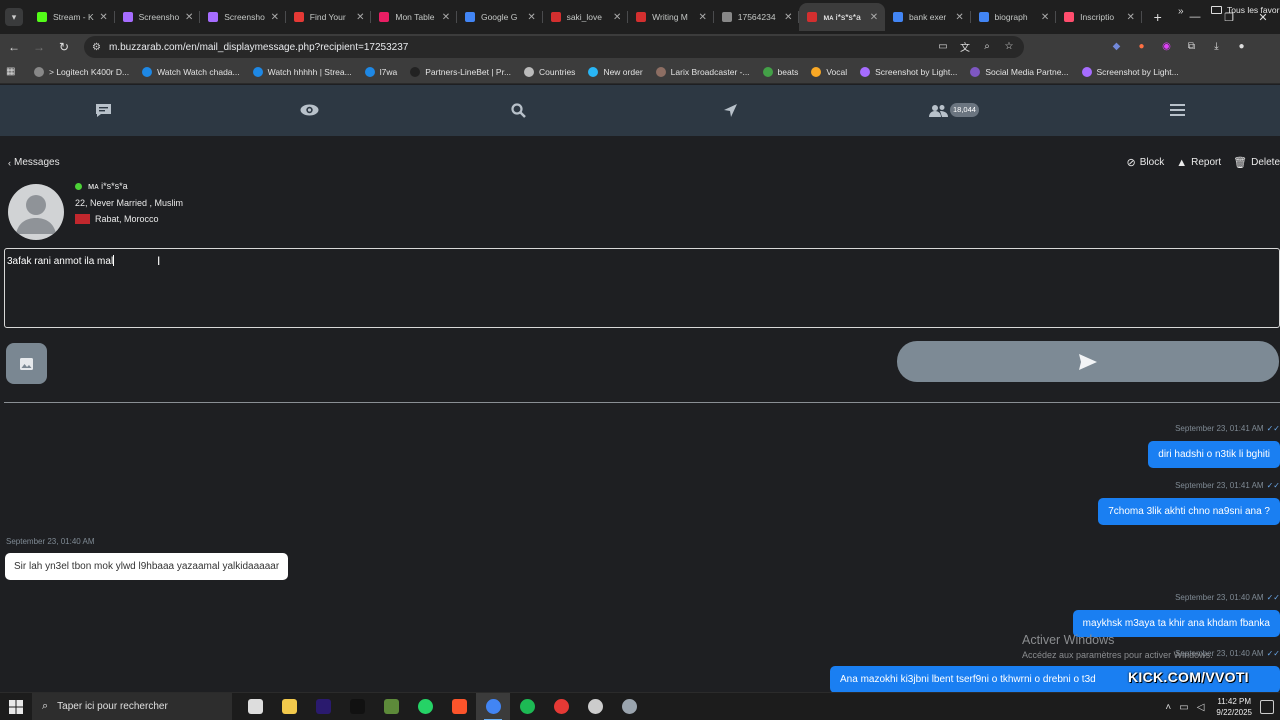 The image size is (1280, 720). Describe the element at coordinates (518, 110) in the screenshot. I see `search-icon` at that location.